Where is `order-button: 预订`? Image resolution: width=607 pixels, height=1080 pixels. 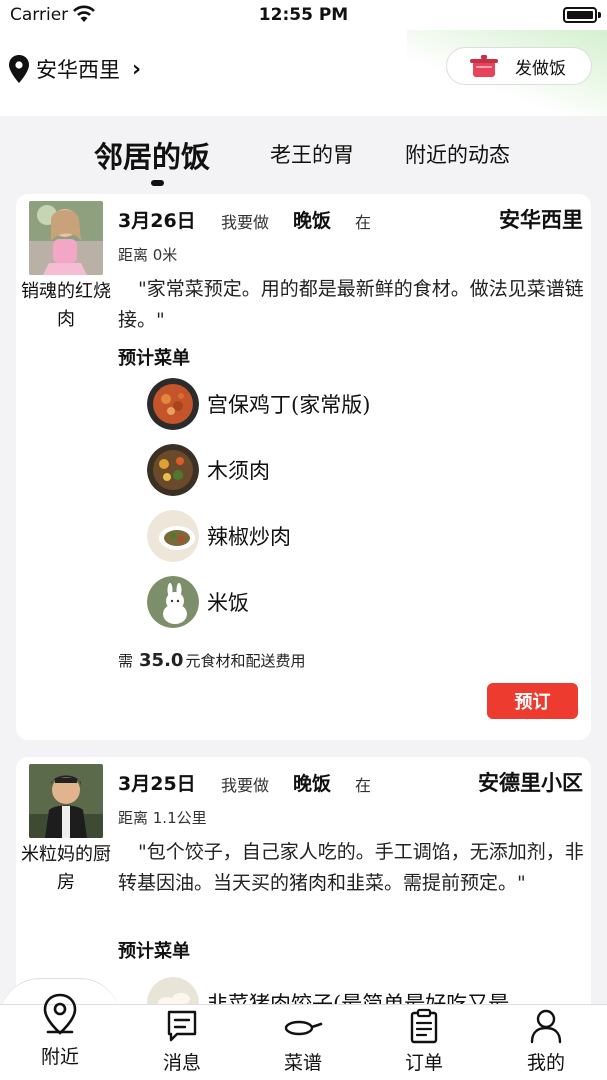
order-button: 预订 is located at coordinates (532, 701).